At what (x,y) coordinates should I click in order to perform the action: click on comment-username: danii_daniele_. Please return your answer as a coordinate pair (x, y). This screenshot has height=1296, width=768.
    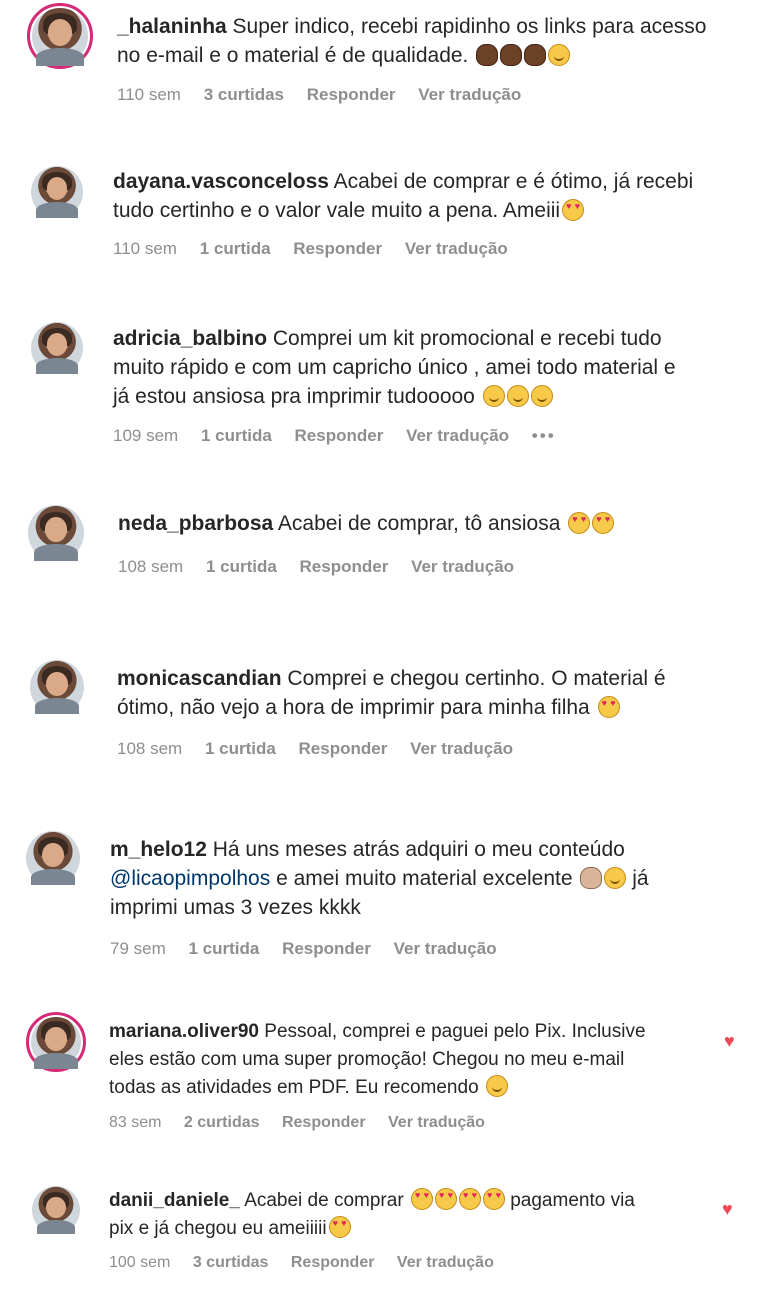
    Looking at the image, I should click on (174, 1200).